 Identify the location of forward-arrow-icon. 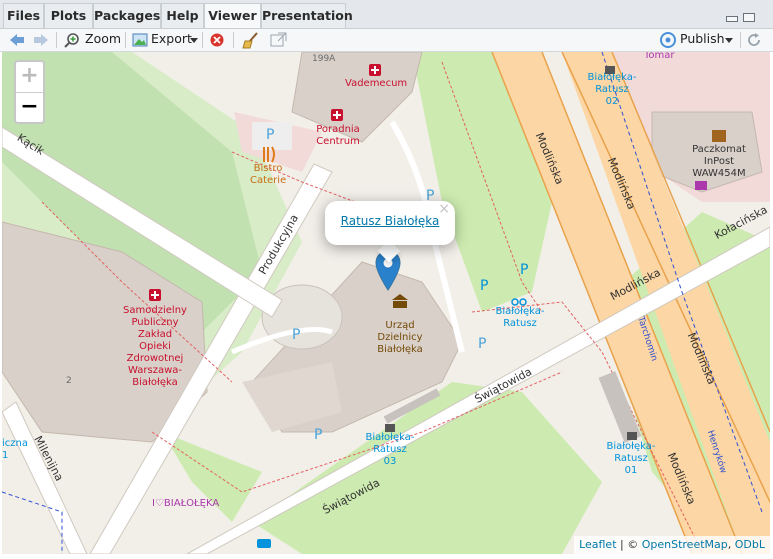
(41, 43).